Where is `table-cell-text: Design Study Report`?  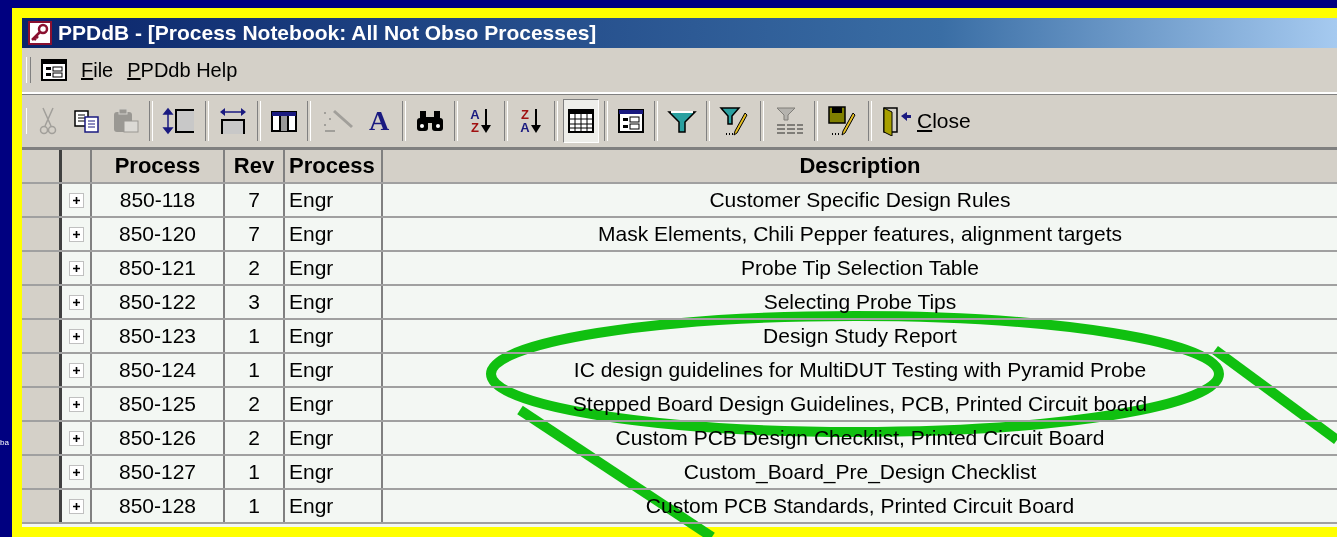
table-cell-text: Design Study Report is located at coordinates (860, 336).